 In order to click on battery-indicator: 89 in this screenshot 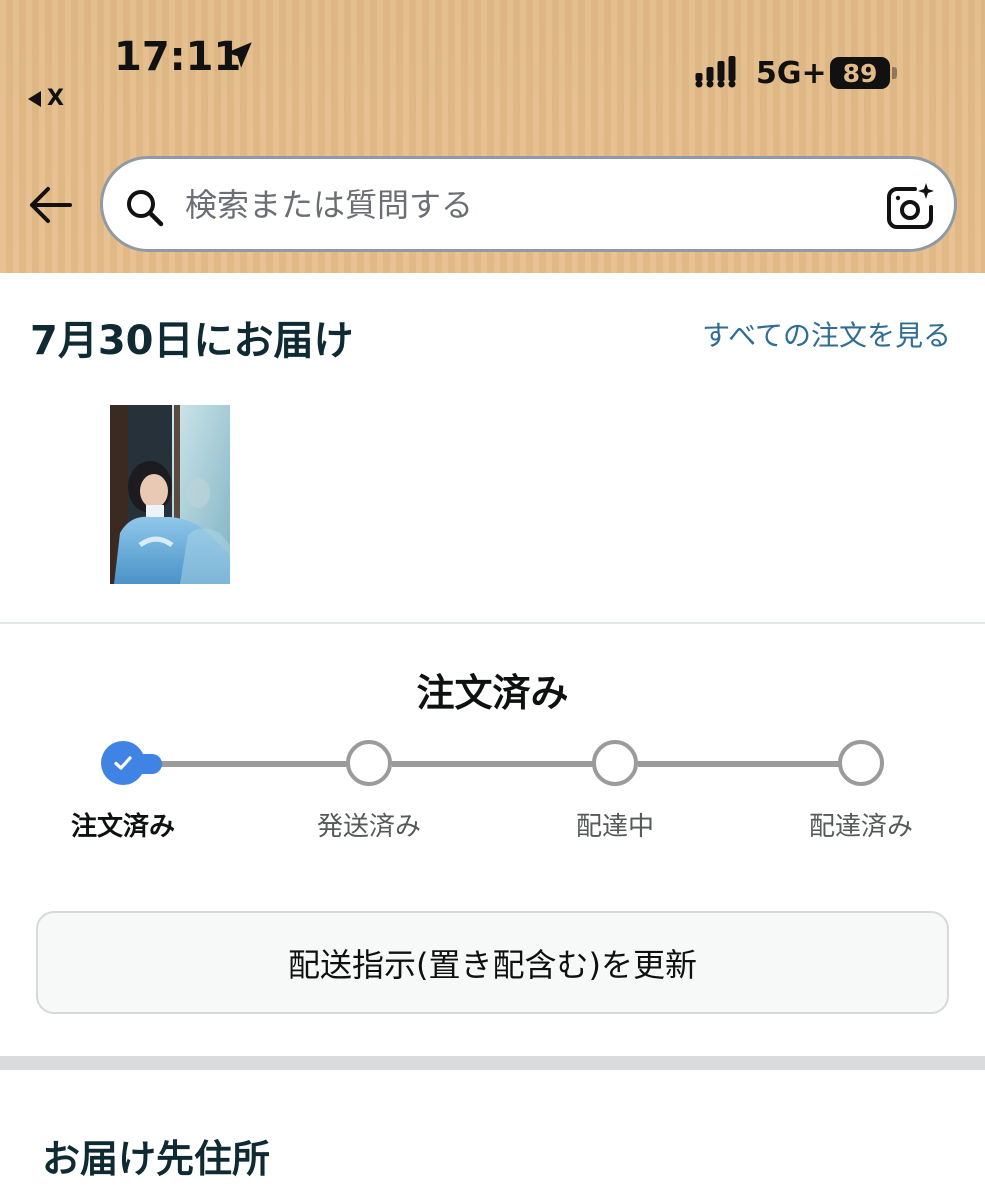, I will do `click(864, 73)`.